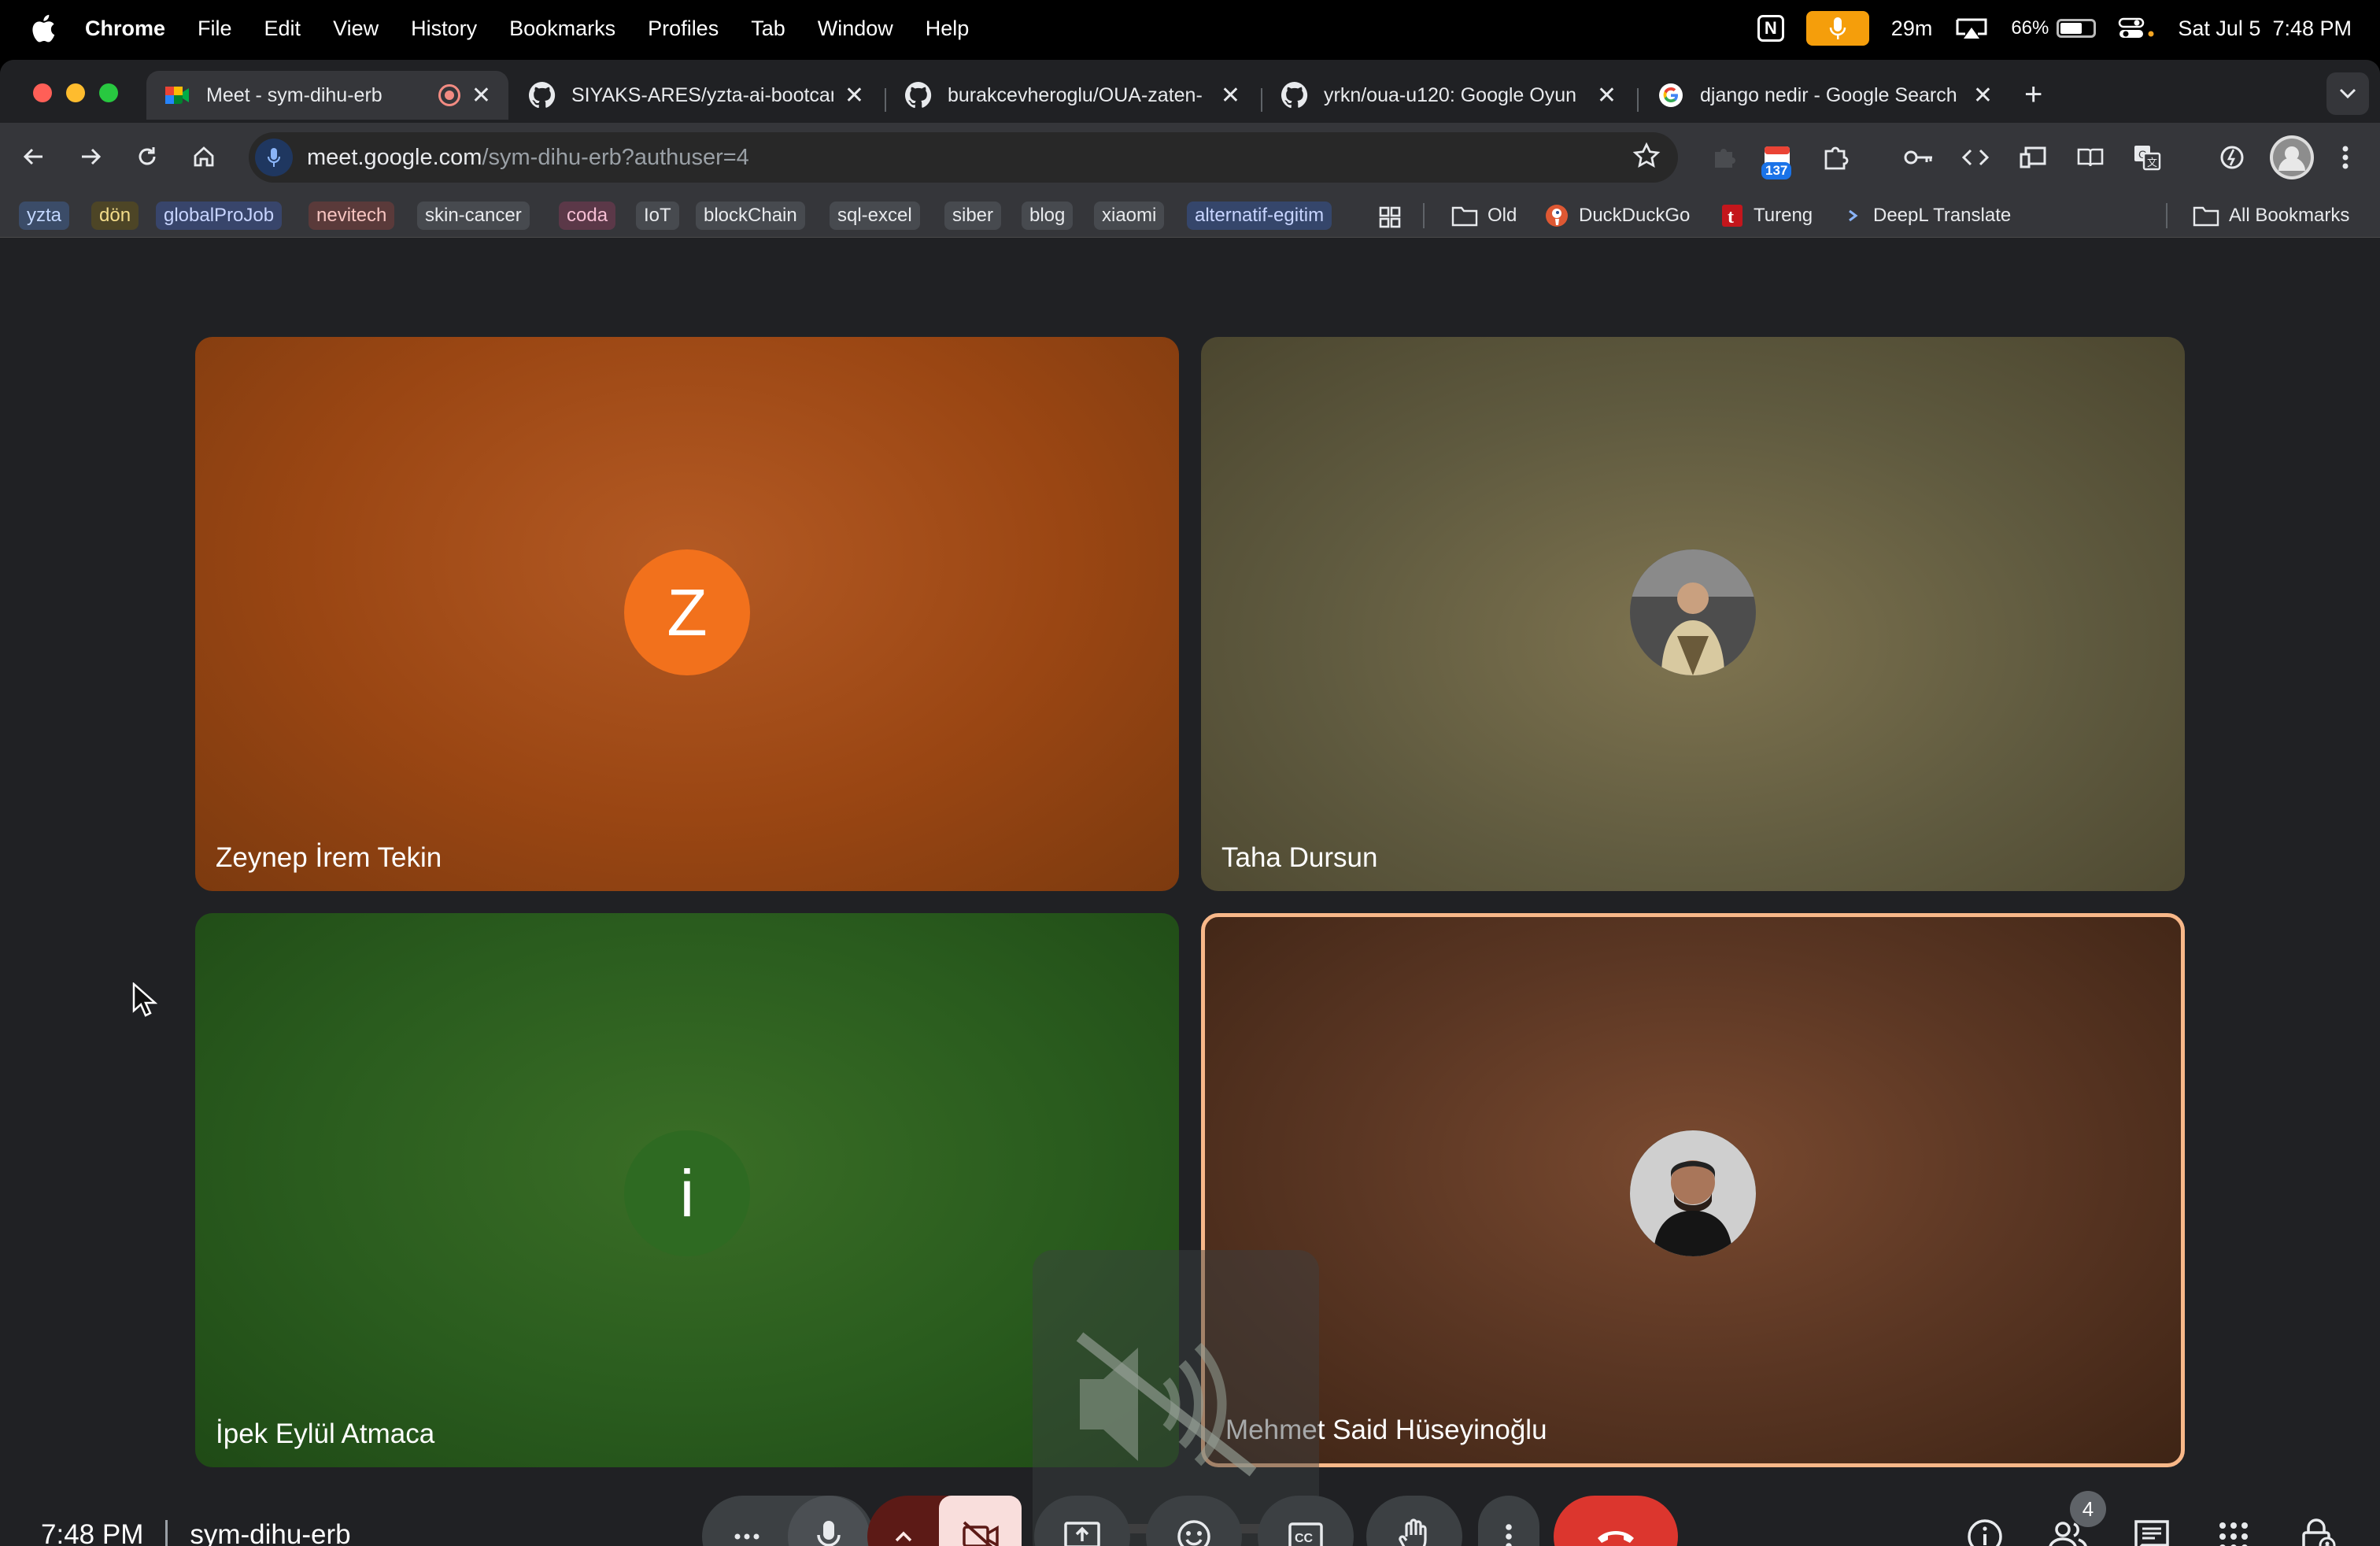  I want to click on participant-tile-speaking: Mehmet Said Hüseyinoğlu, so click(1693, 1190).